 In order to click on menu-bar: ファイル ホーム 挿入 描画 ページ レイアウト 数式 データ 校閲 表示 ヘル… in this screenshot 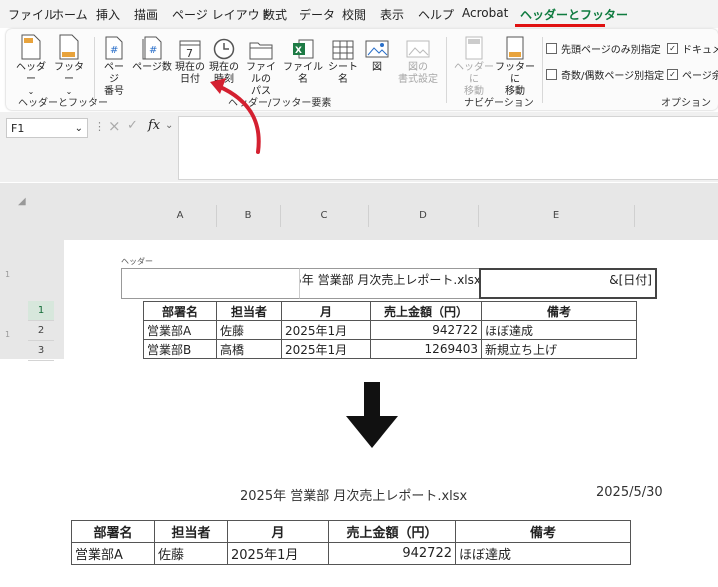, I will do `click(359, 14)`.